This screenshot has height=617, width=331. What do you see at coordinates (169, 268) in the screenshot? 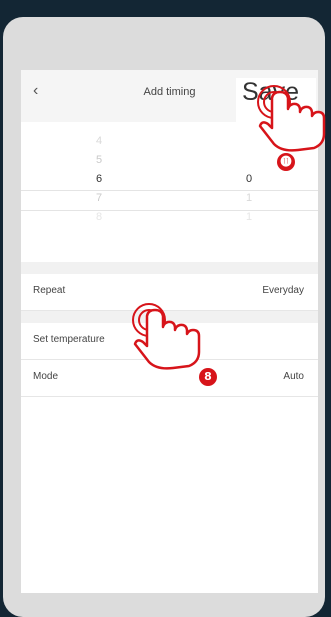
I see `section-gap` at bounding box center [169, 268].